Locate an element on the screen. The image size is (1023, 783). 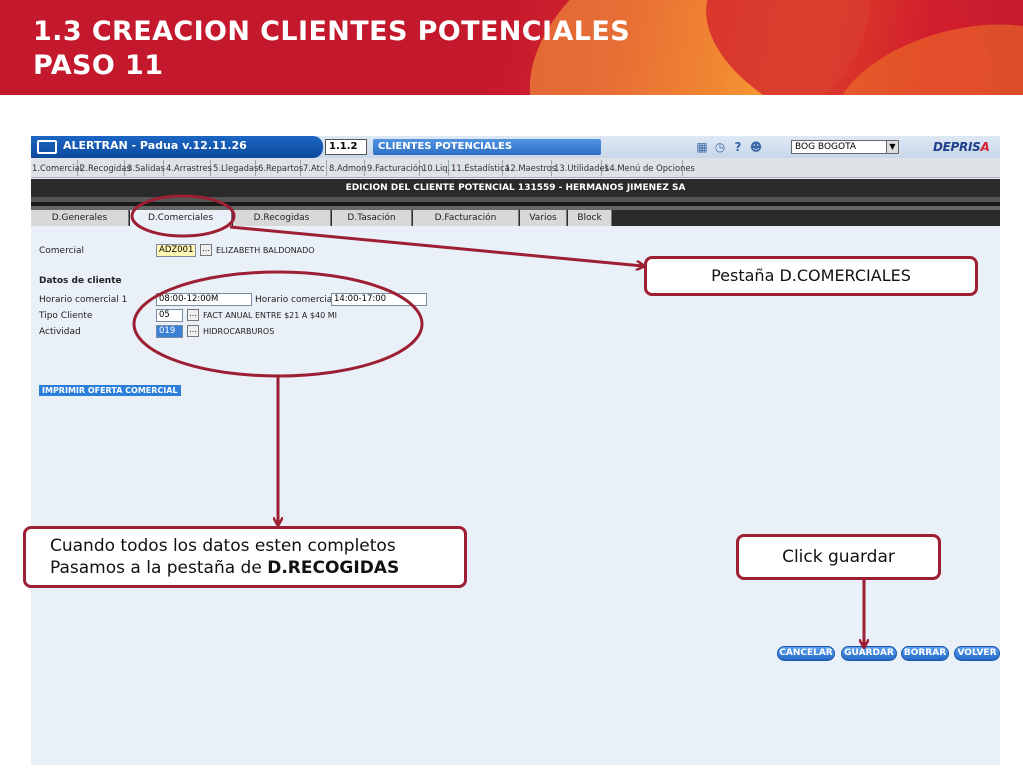
deprisa-logo: DEPRISA is located at coordinates (961, 147).